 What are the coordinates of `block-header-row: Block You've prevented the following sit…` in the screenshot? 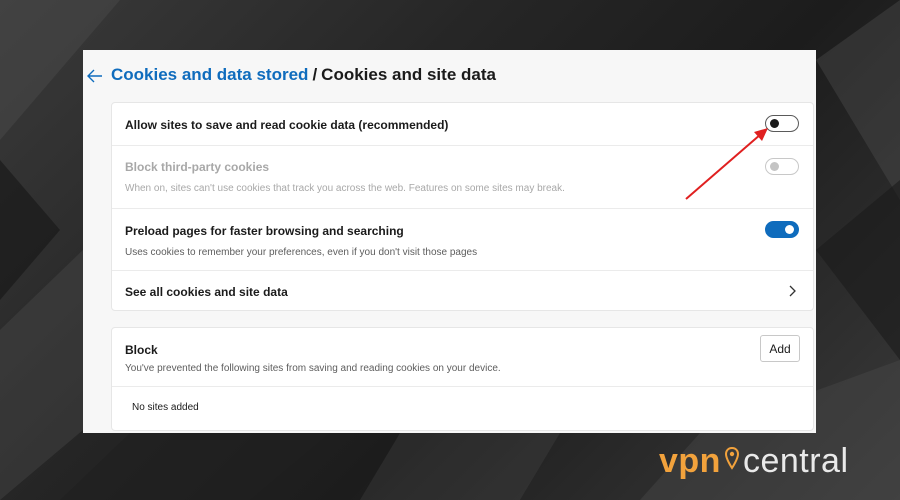 It's located at (462, 357).